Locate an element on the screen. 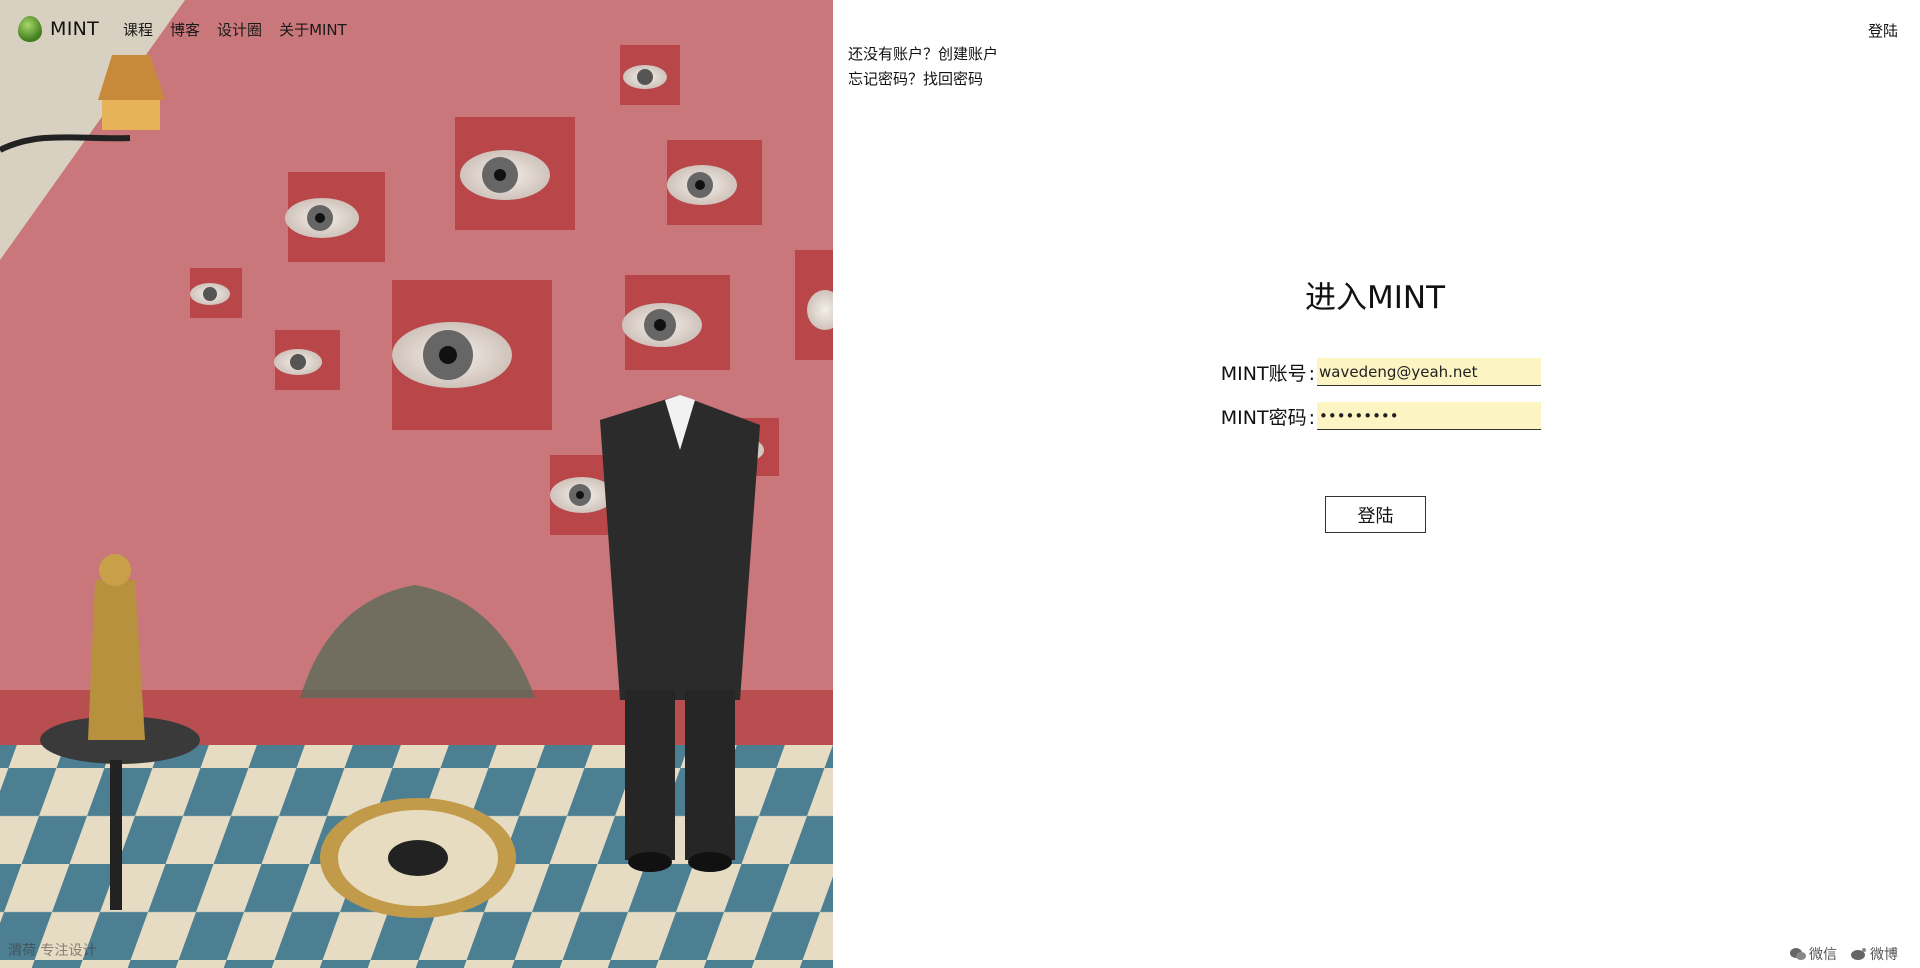 This screenshot has height=968, width=1920. create-account-link: 还没有账户？创建账户 is located at coordinates (923, 54).